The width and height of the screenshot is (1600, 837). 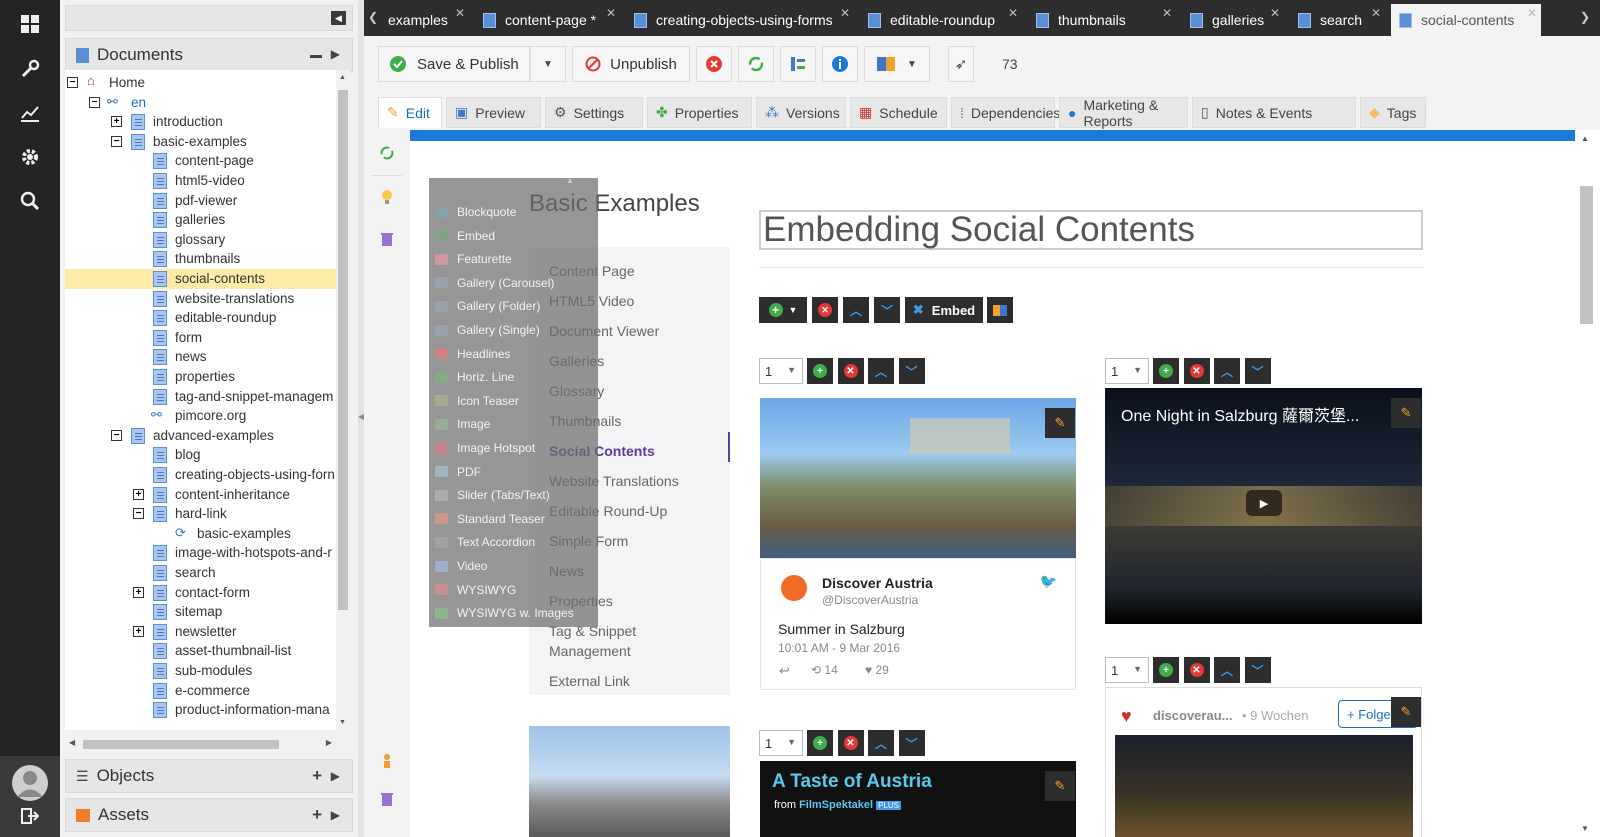 What do you see at coordinates (200, 220) in the screenshot?
I see `tree-item: galleries` at bounding box center [200, 220].